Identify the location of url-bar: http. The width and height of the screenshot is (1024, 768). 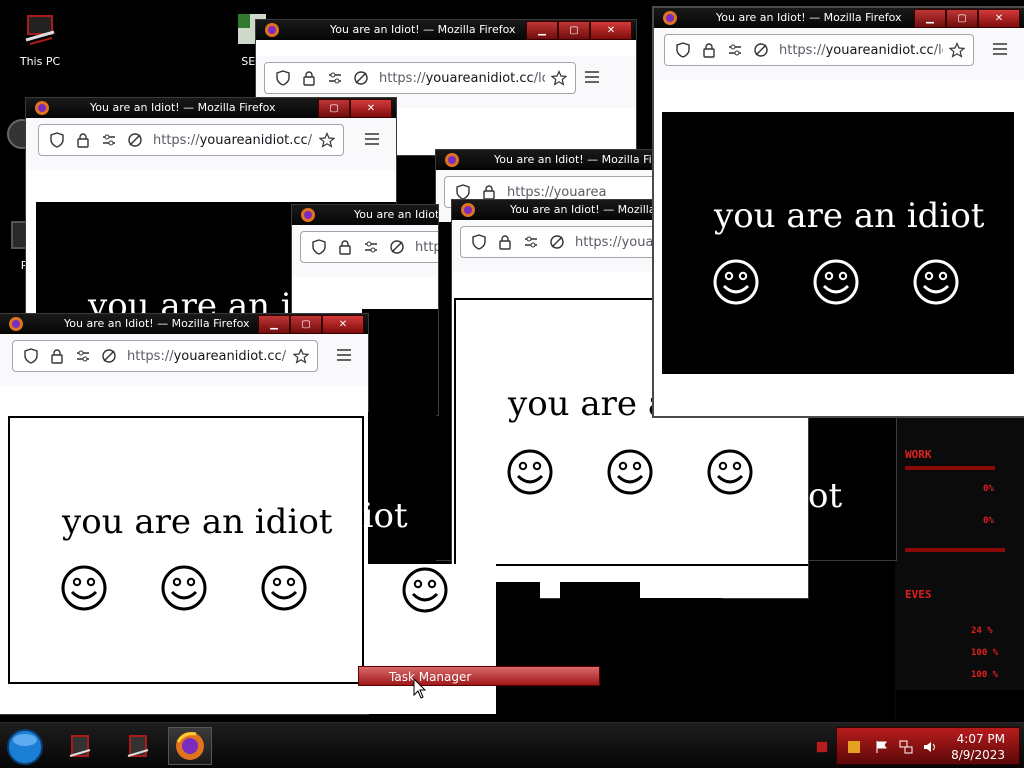
(369, 247).